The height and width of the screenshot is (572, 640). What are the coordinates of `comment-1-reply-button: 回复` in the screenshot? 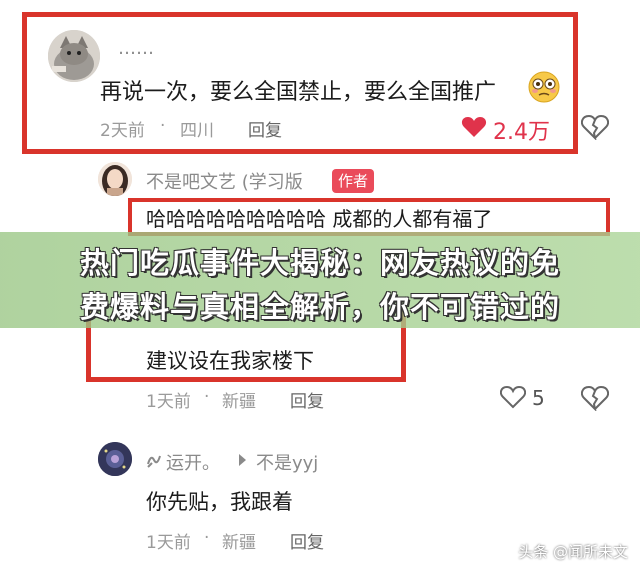 It's located at (265, 128).